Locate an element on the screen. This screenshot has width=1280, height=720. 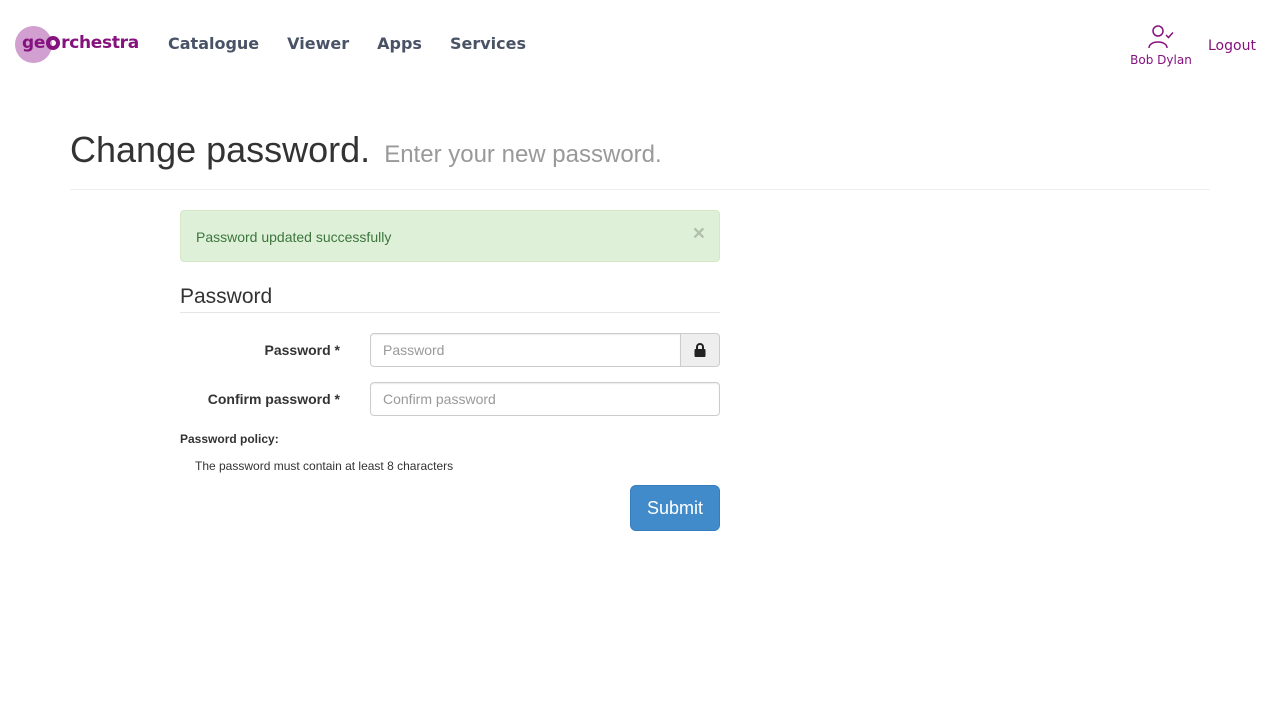
user-name: Bob Dylan is located at coordinates (1161, 60).